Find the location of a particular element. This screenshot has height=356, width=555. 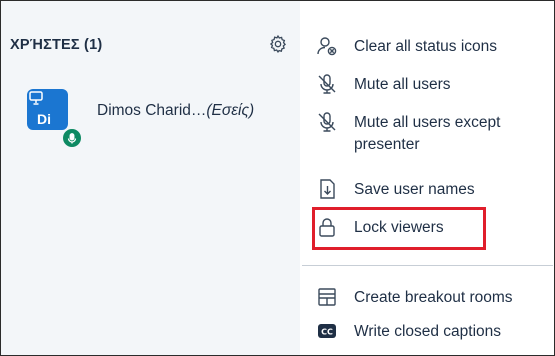

user-options-button is located at coordinates (278, 44).